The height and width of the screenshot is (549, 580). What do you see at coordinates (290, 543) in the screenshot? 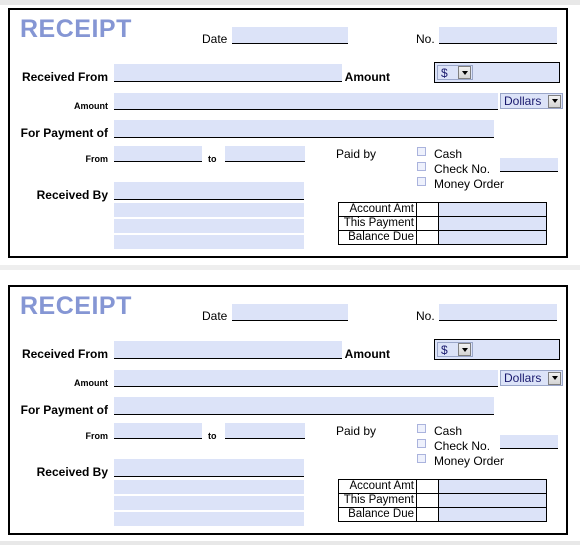
I see `page-bottom-edge` at bounding box center [290, 543].